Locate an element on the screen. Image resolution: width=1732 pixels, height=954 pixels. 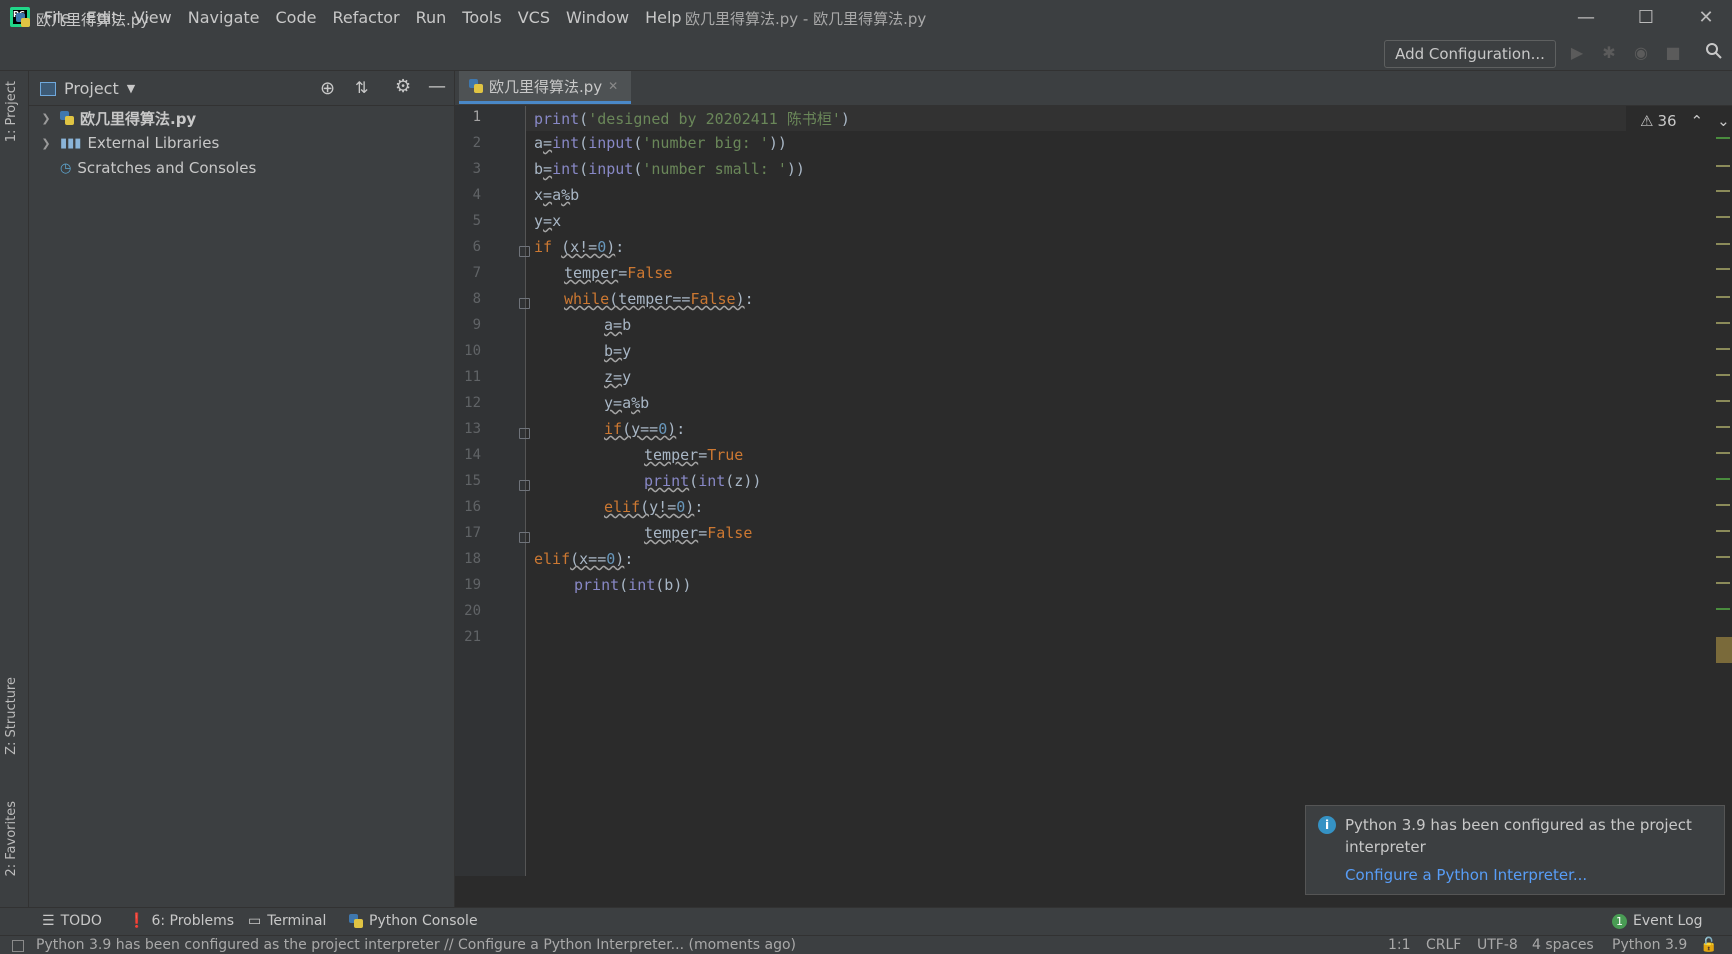
menu-tools: Tools is located at coordinates (481, 17).